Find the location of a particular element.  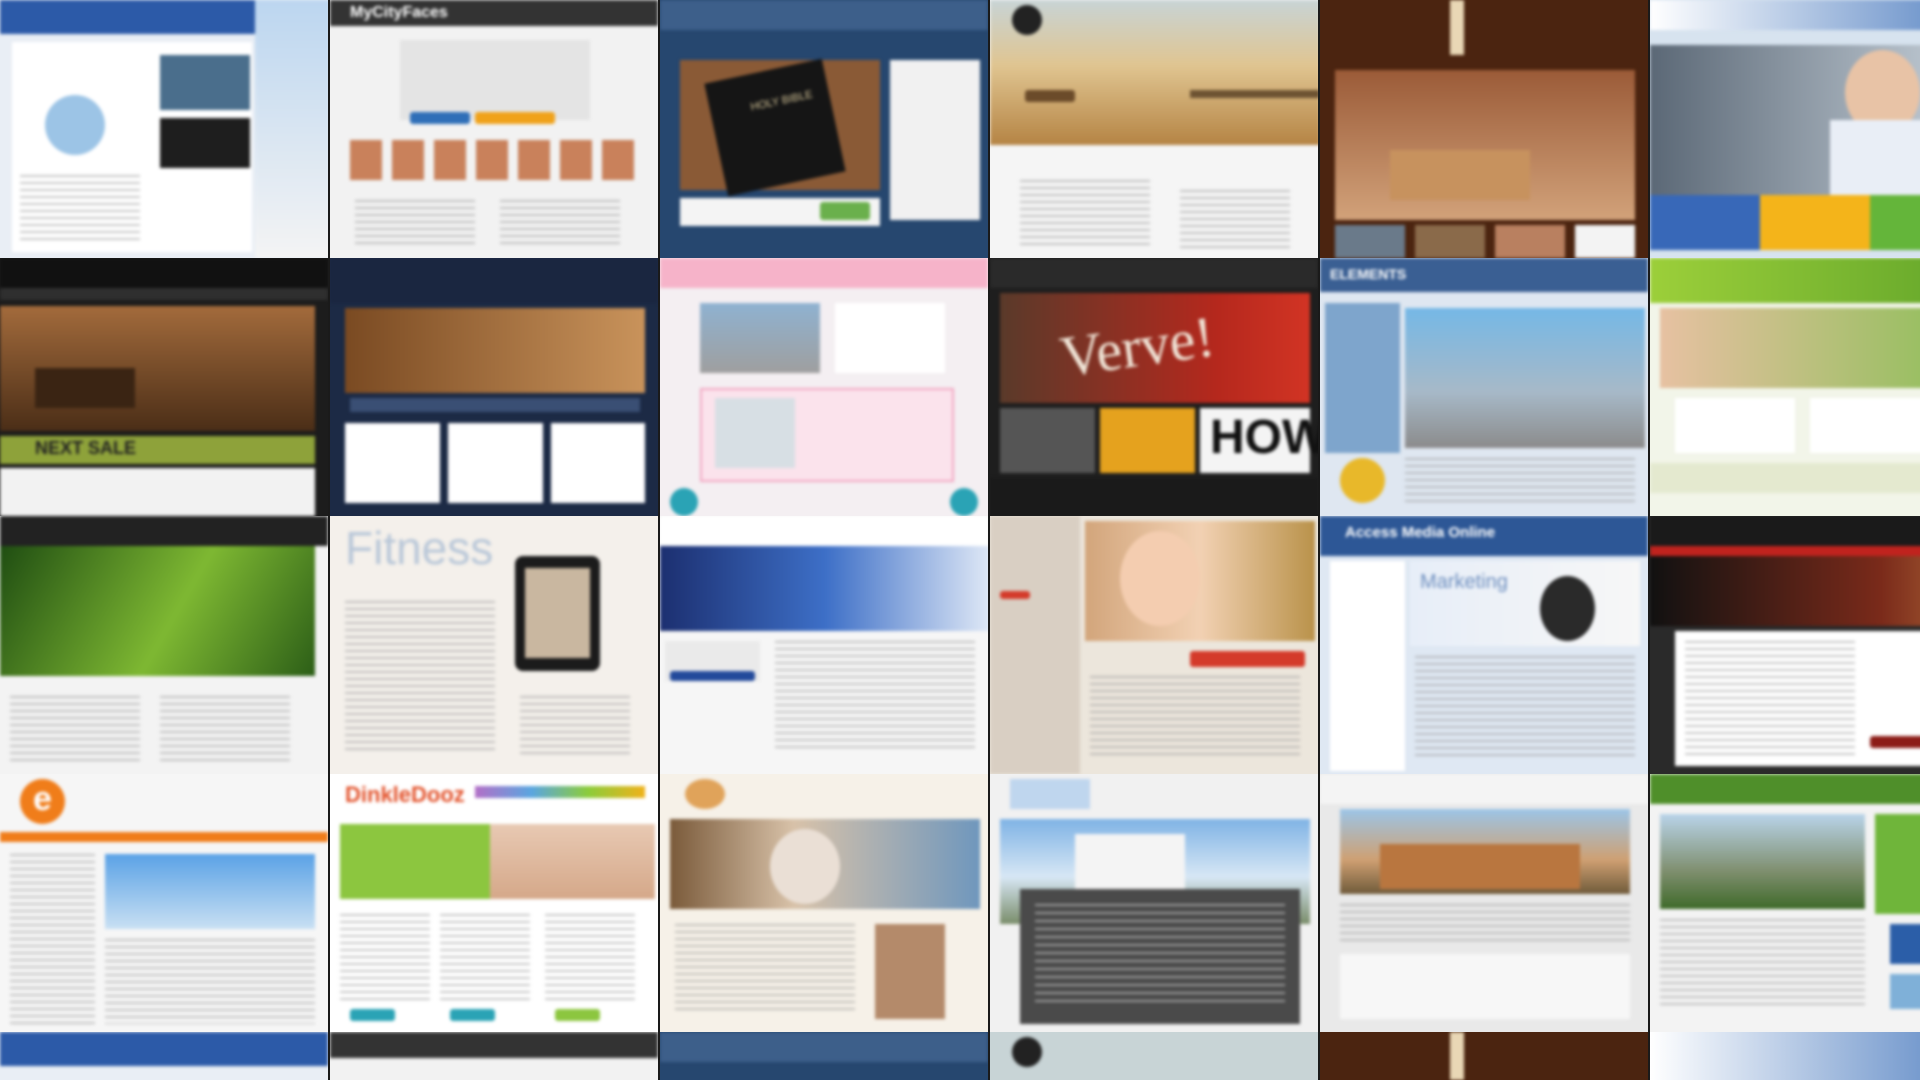

site-verve-tile: Verve! HOW is located at coordinates (1155, 387).